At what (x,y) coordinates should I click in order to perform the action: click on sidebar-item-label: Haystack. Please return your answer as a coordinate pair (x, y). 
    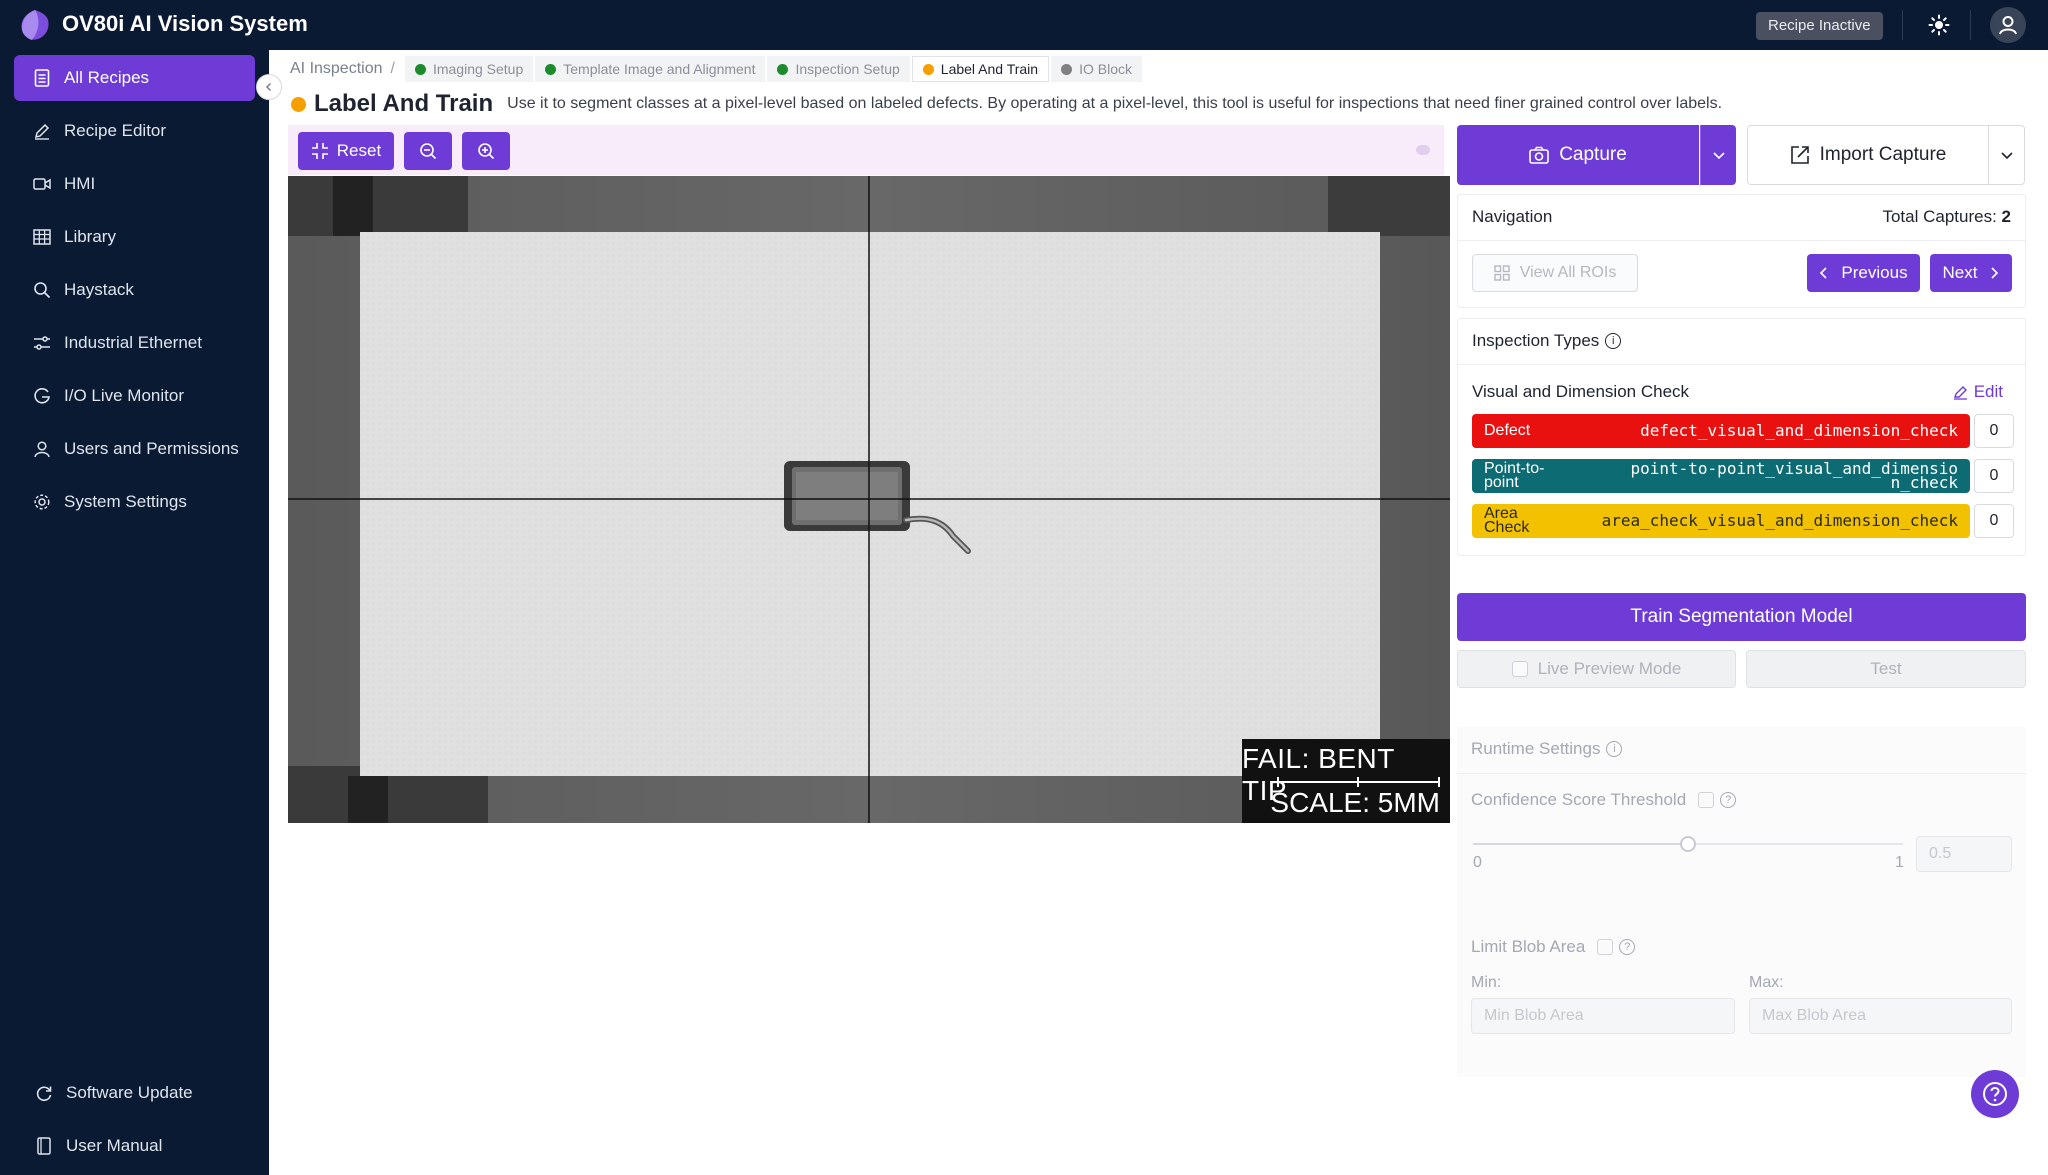
    Looking at the image, I should click on (99, 289).